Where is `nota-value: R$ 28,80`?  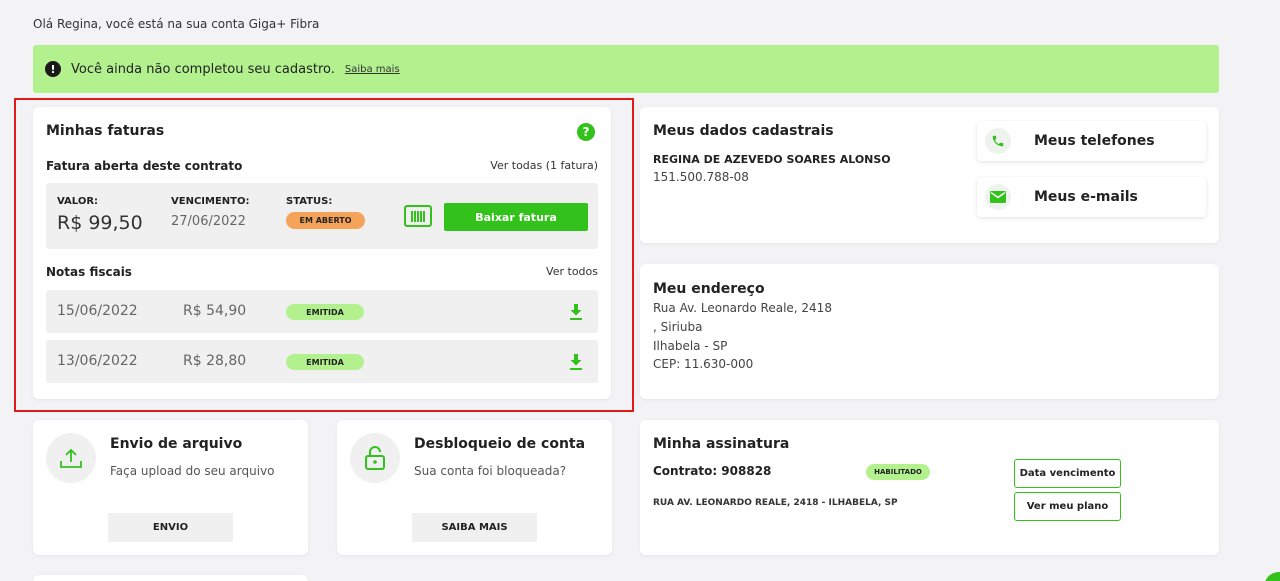 nota-value: R$ 28,80 is located at coordinates (215, 361).